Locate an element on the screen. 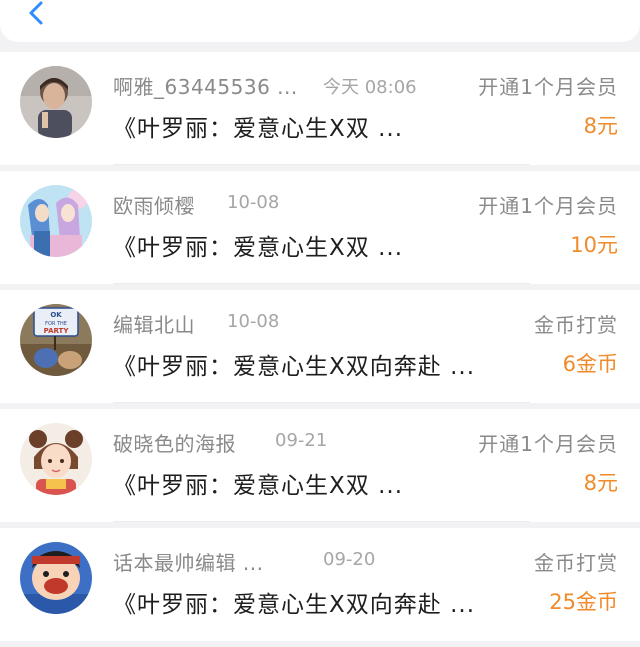  top-bar is located at coordinates (320, 21).